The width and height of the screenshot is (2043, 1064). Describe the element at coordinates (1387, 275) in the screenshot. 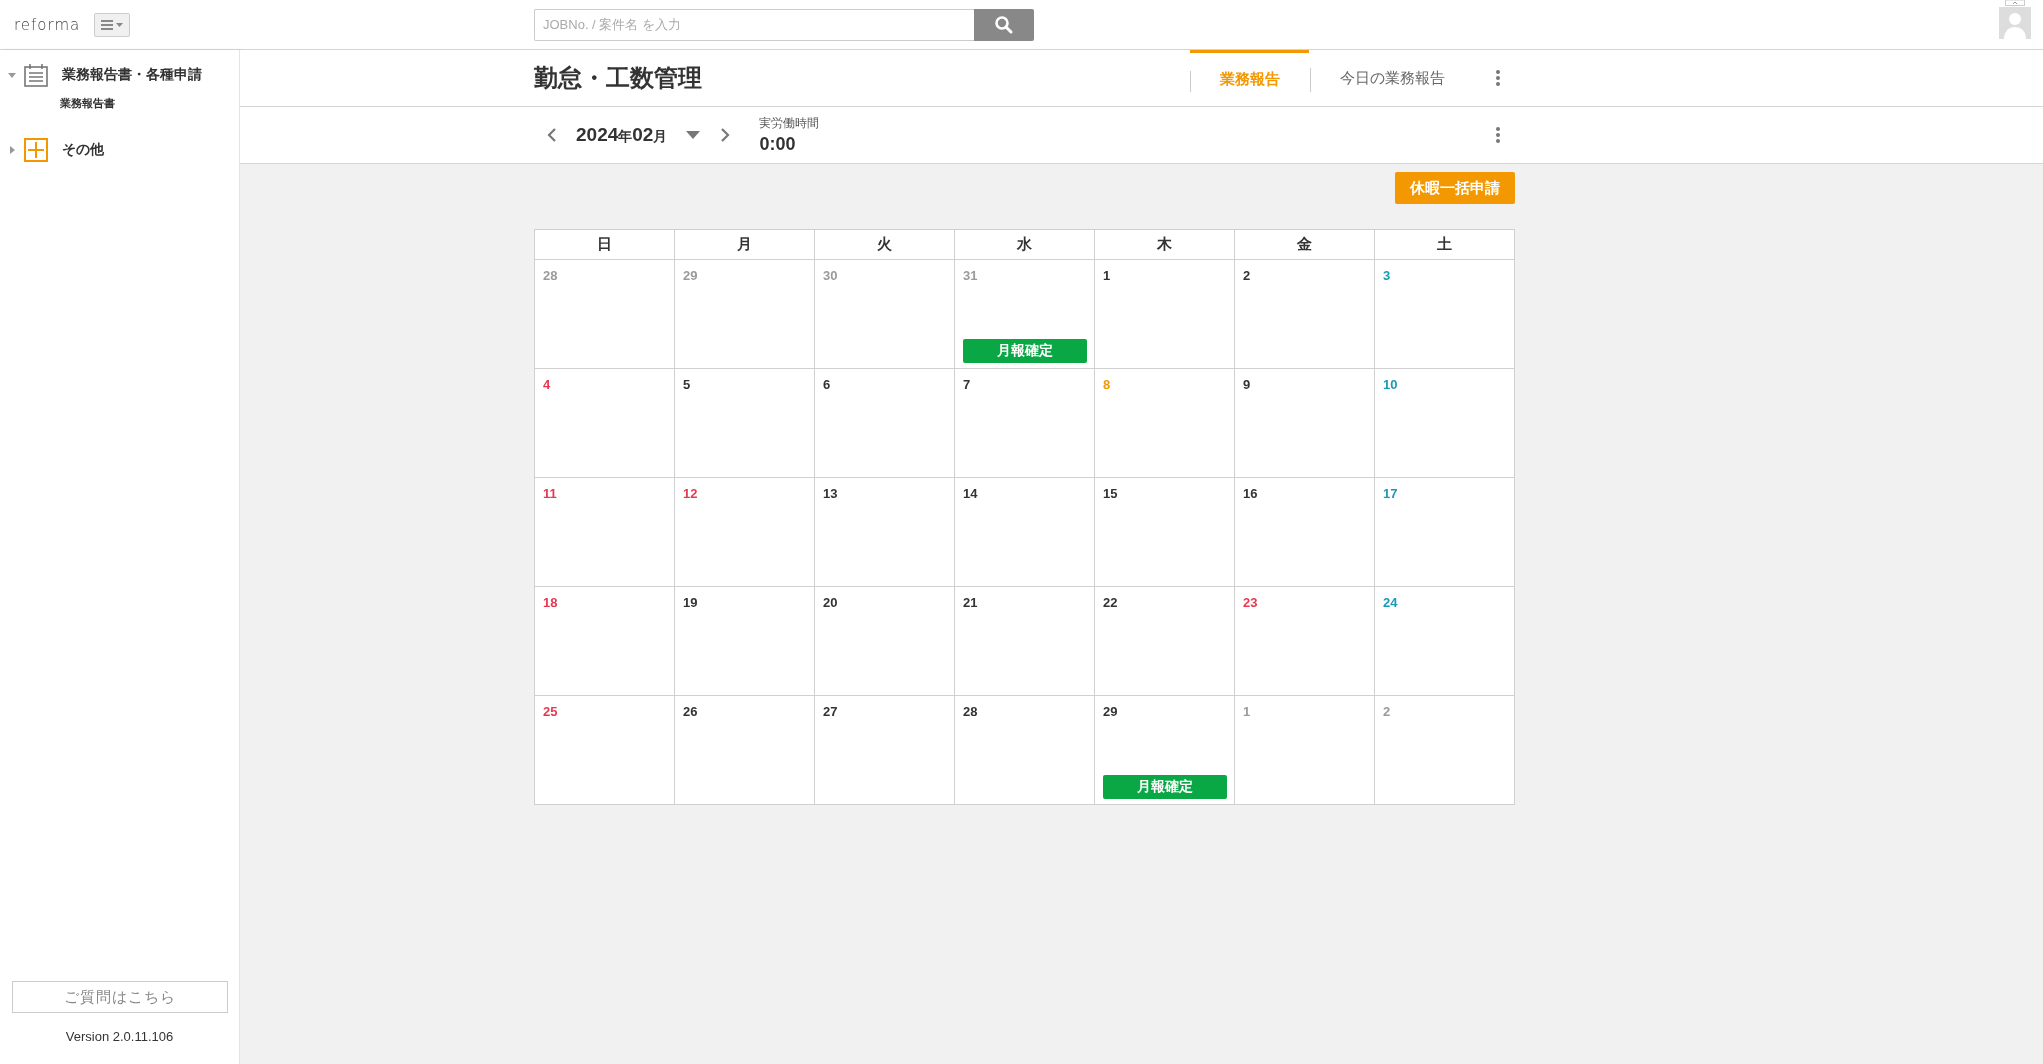

I see `day-number: 3` at that location.